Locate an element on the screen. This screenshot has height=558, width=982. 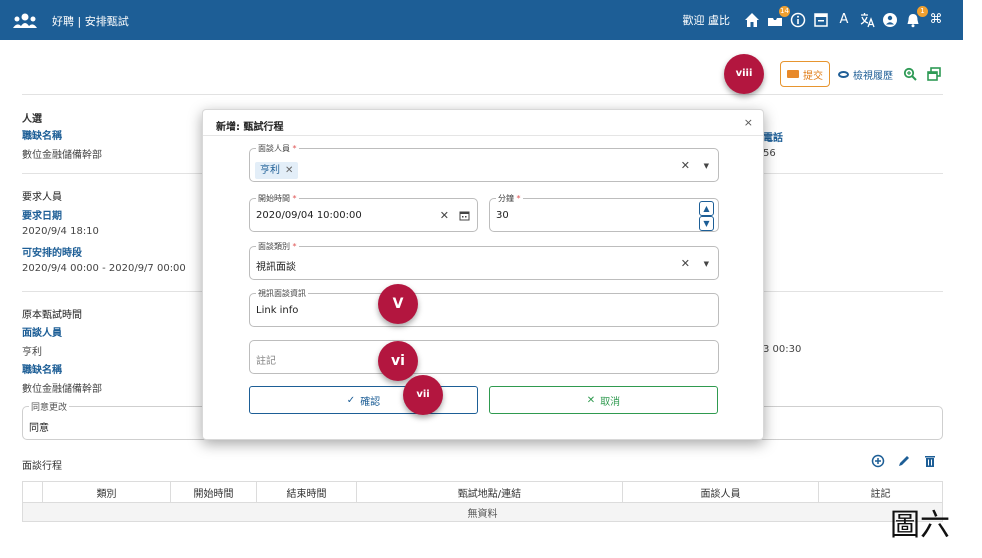
note-field: 註記 is located at coordinates (484, 357).